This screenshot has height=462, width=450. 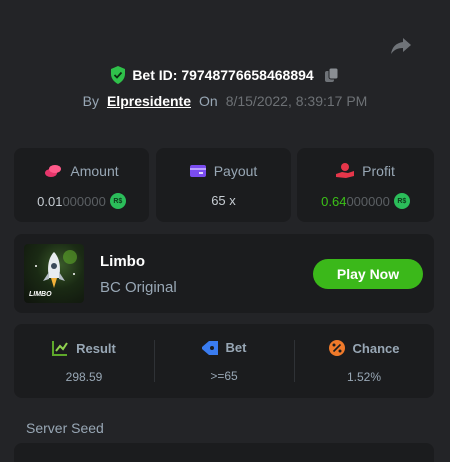 I want to click on bet-id: Bet ID: 79748776658468894, so click(x=223, y=75).